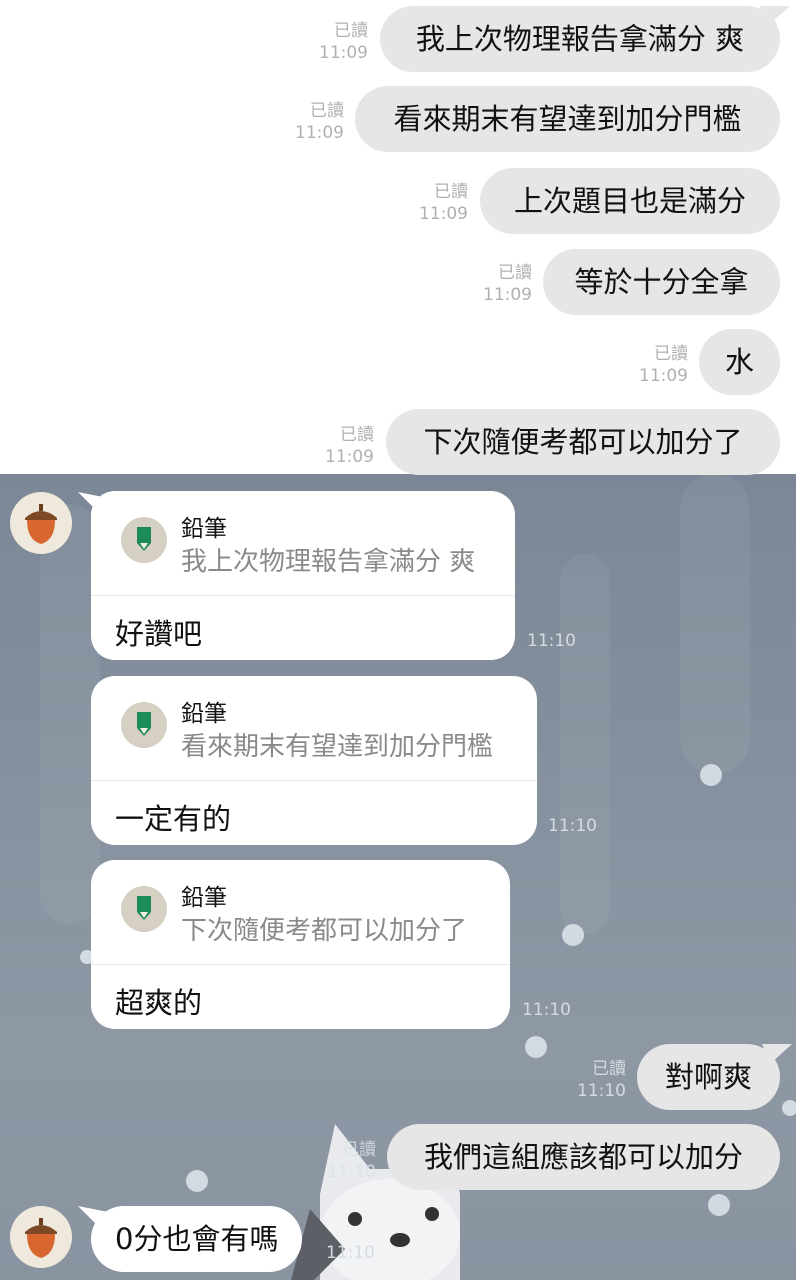 This screenshot has width=796, height=1280. Describe the element at coordinates (324, 931) in the screenshot. I see `quote-text: 下次隨便考都可以加分了` at that location.